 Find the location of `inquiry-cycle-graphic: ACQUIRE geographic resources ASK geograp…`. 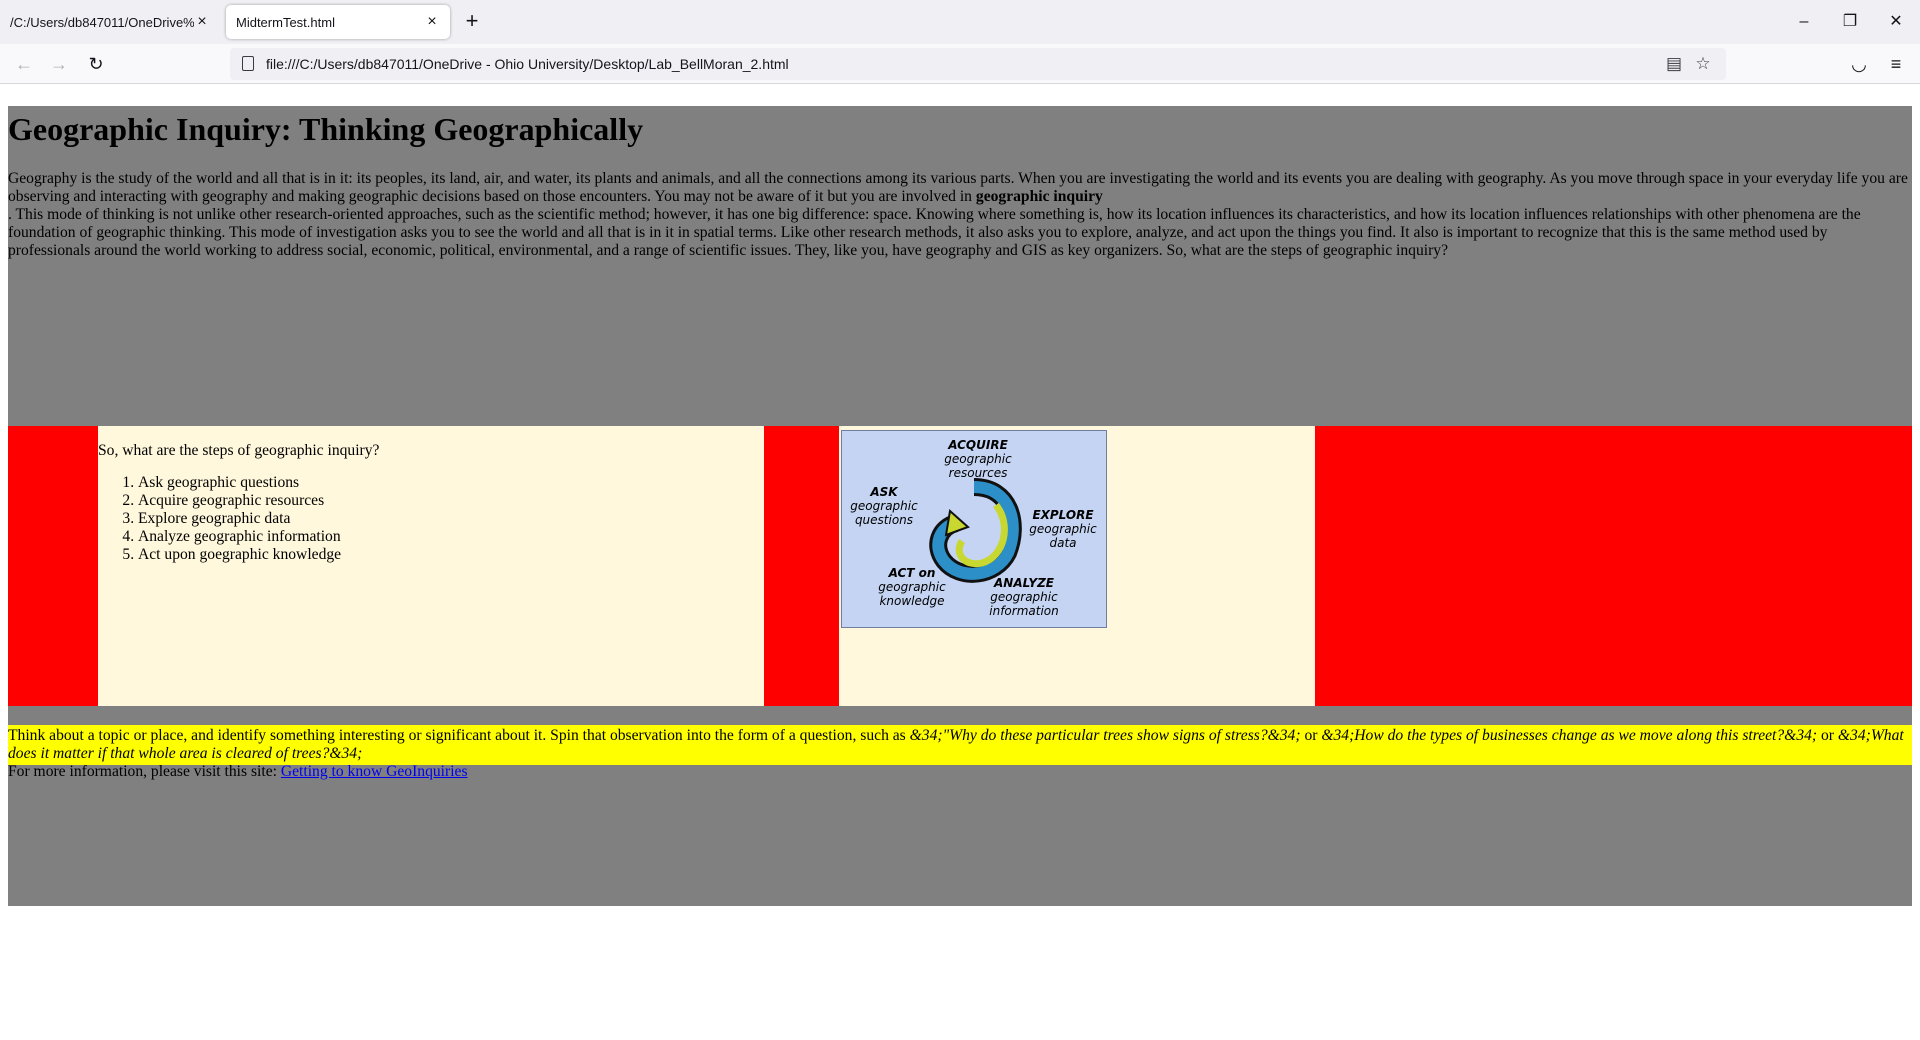

inquiry-cycle-graphic: ACQUIRE geographic resources ASK geograp… is located at coordinates (973, 528).